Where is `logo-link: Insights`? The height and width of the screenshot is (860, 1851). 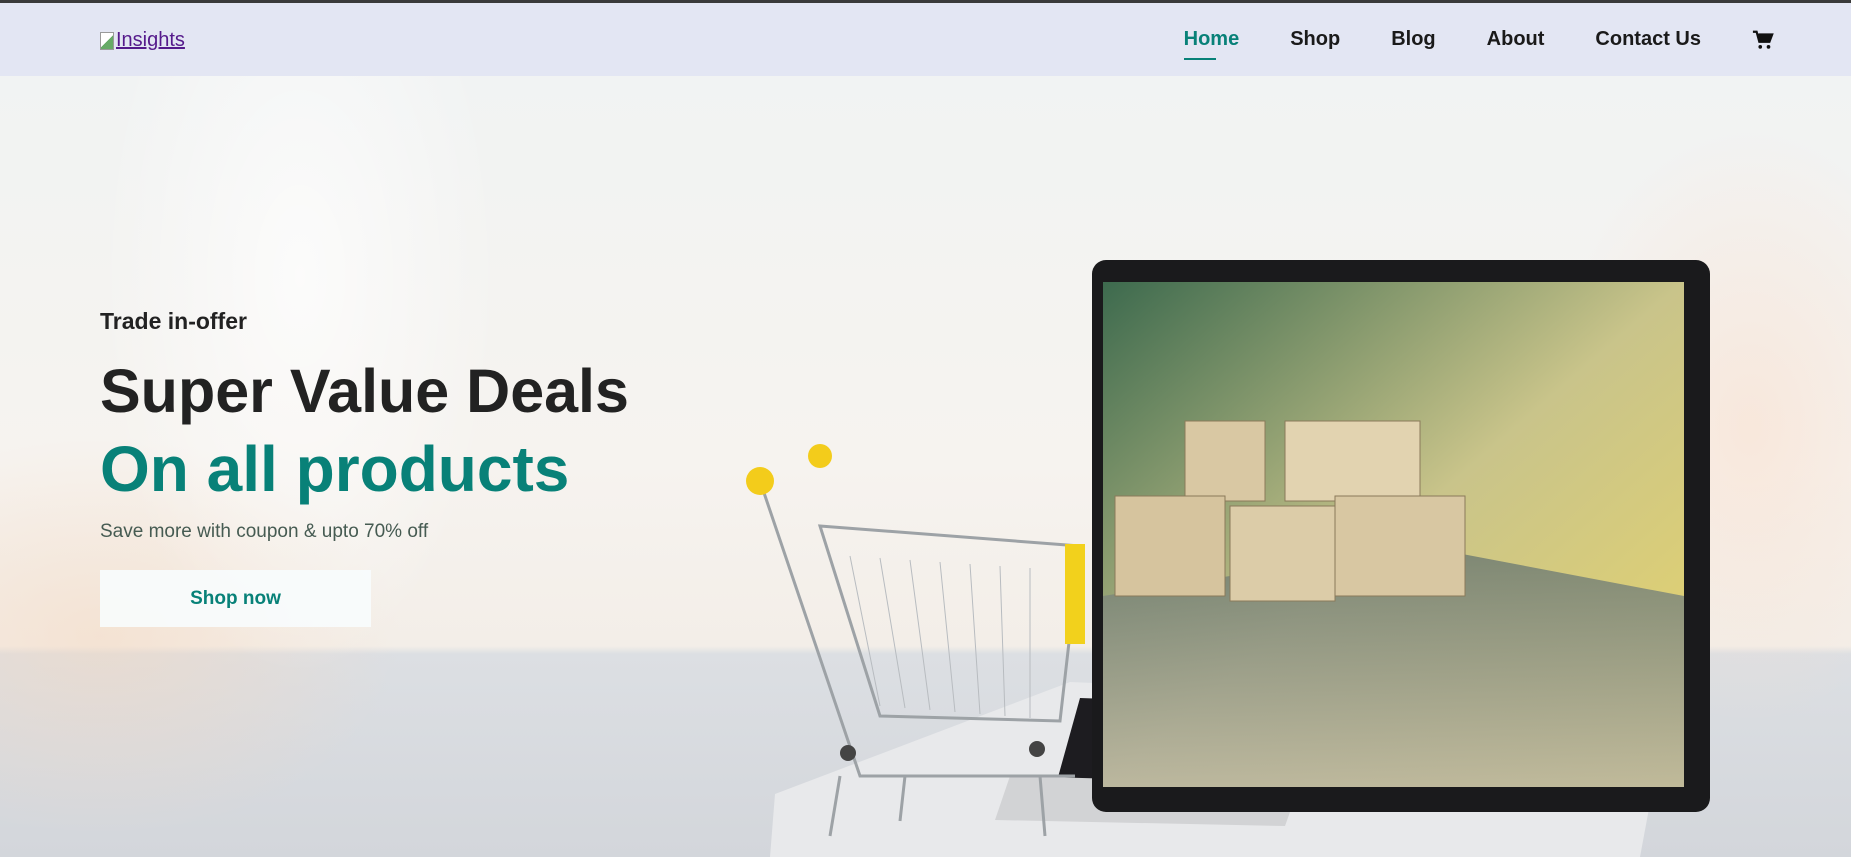 logo-link: Insights is located at coordinates (142, 40).